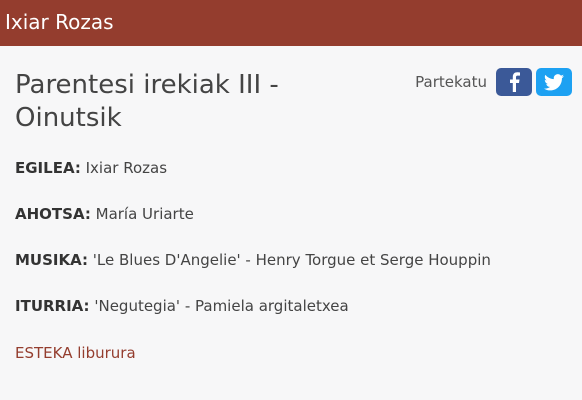 Image resolution: width=582 pixels, height=400 pixels. I want to click on detail-label: EGILEA:, so click(48, 168).